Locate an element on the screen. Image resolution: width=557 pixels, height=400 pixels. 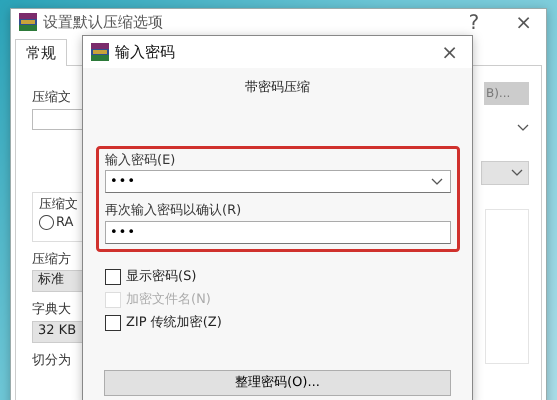
radio-button: RA is located at coordinates (63, 223).